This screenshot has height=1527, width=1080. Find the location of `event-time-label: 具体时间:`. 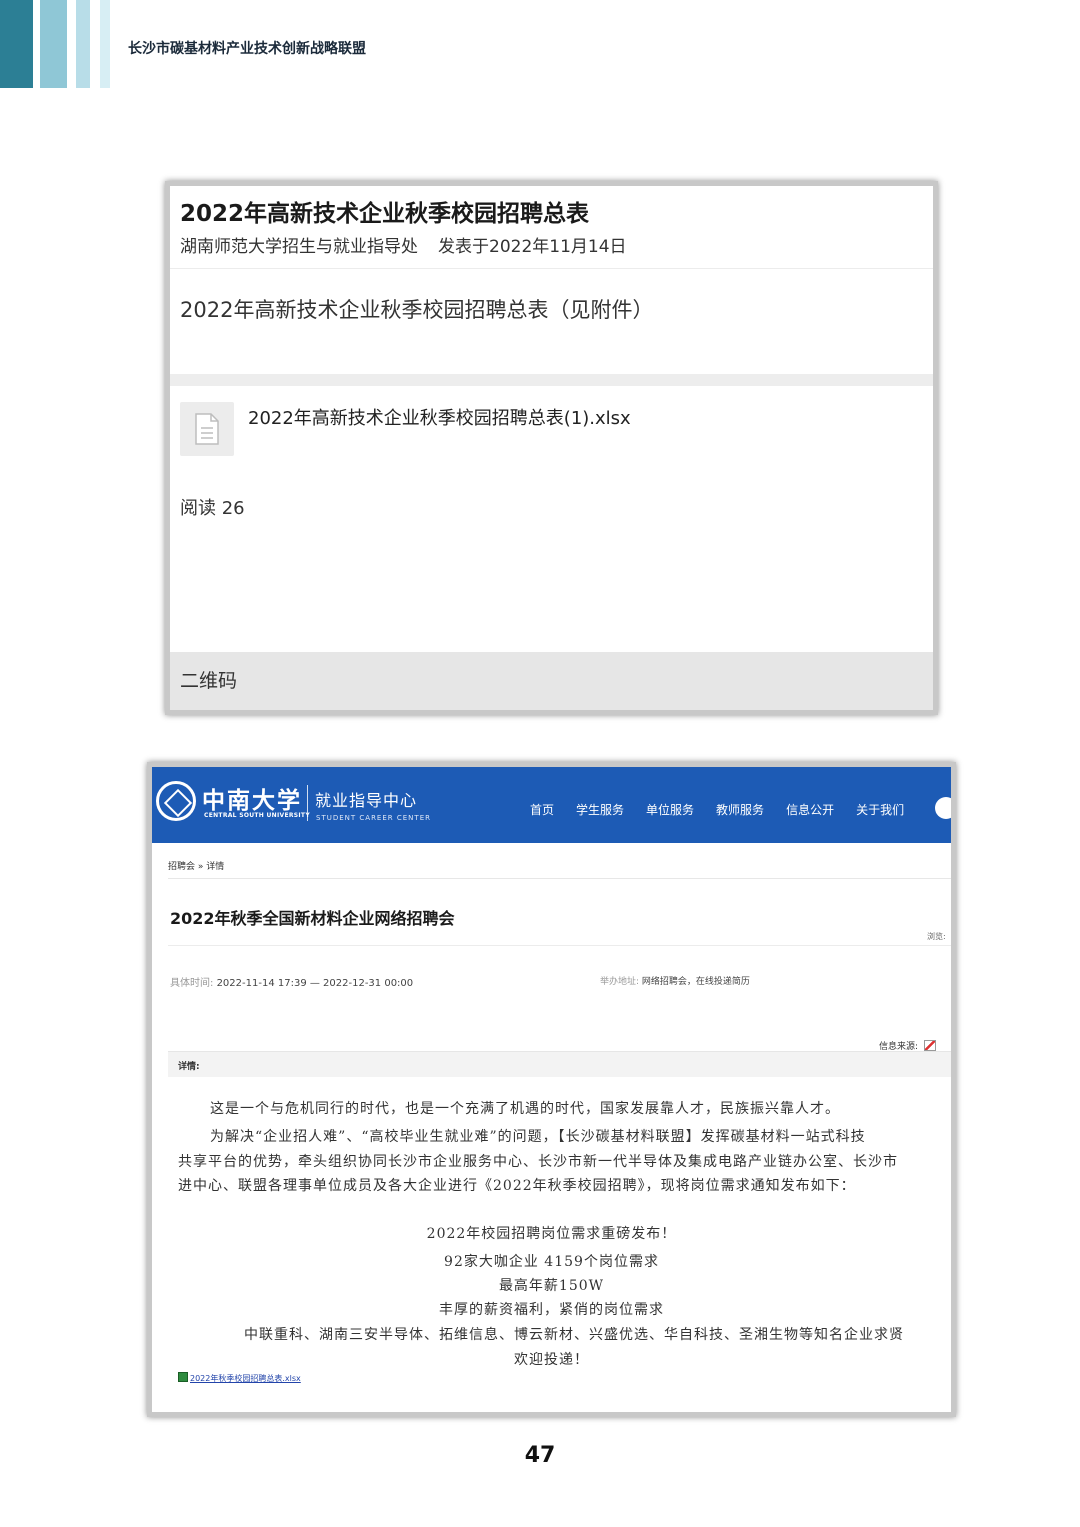

event-time-label: 具体时间: is located at coordinates (192, 983).